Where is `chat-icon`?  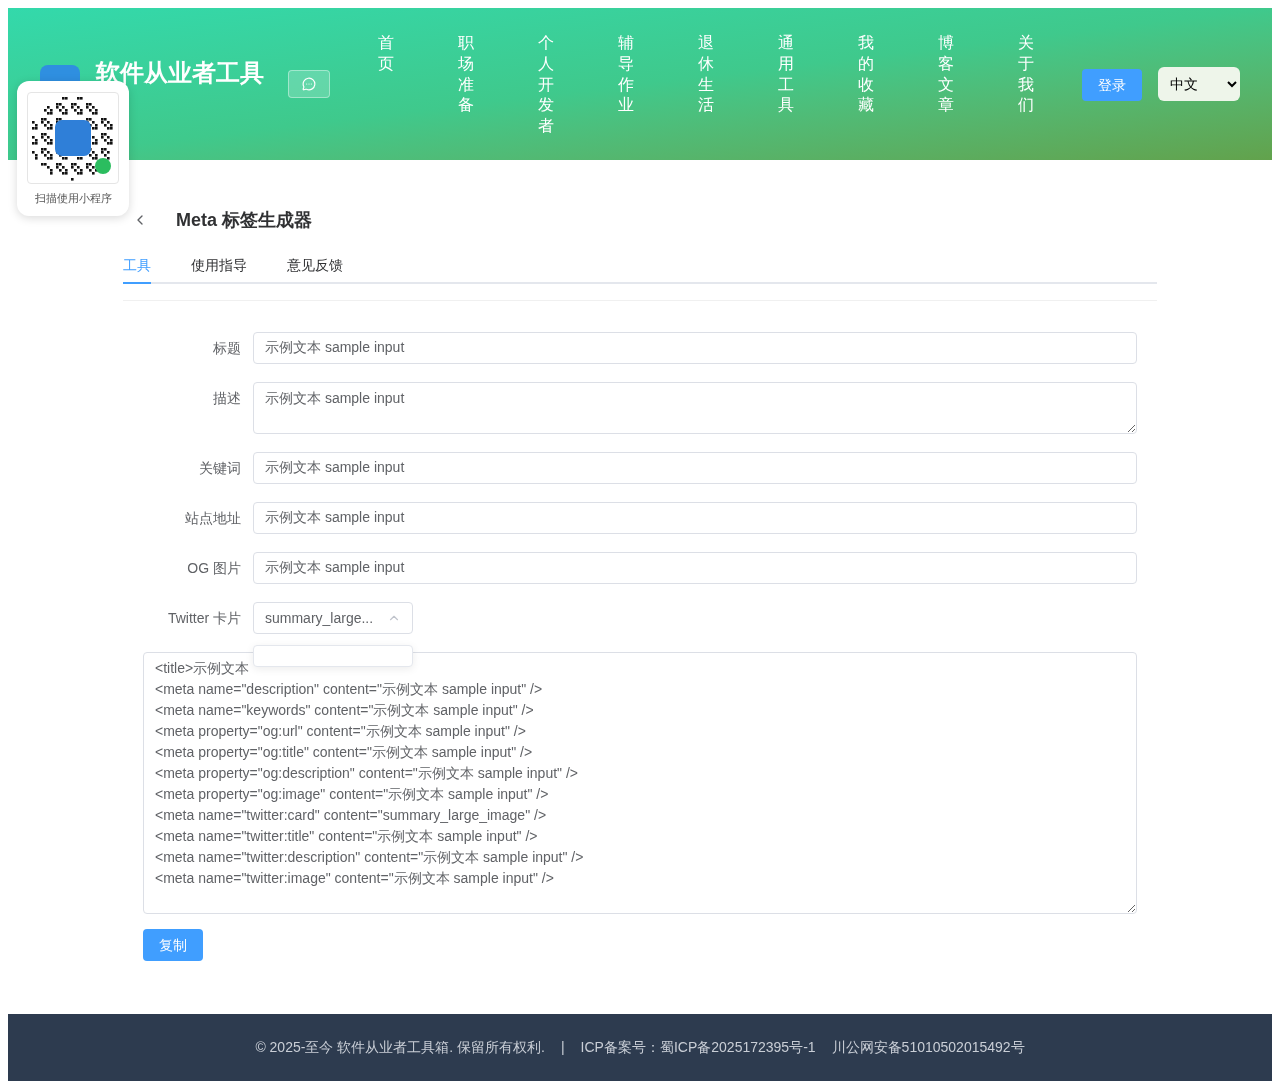 chat-icon is located at coordinates (309, 84).